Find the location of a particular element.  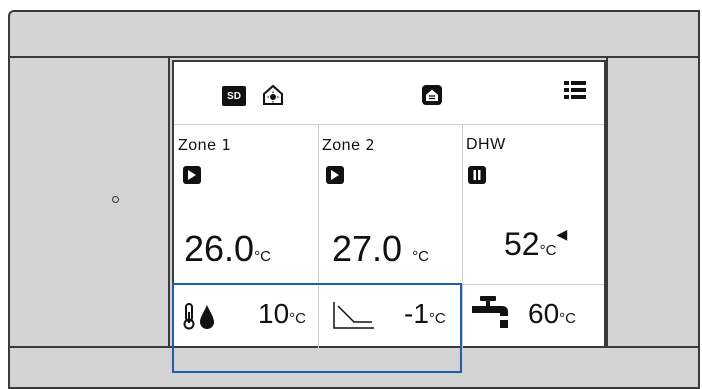

dhw-temperature-value: 52 is located at coordinates (522, 244).